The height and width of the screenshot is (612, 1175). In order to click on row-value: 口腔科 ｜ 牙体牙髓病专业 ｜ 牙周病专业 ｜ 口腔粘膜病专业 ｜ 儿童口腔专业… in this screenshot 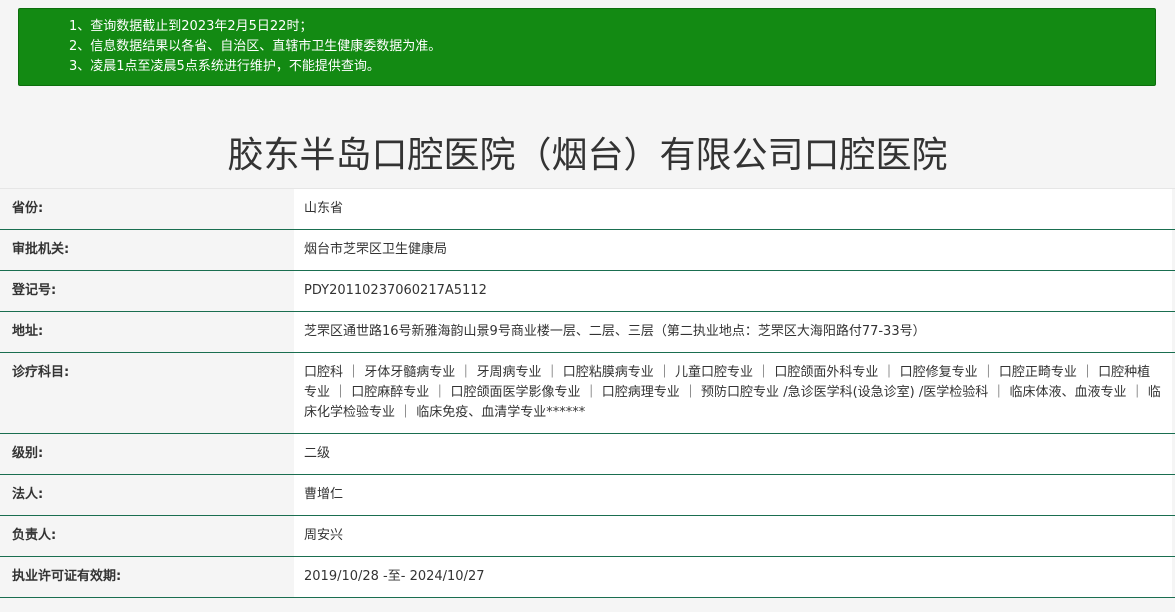, I will do `click(733, 393)`.